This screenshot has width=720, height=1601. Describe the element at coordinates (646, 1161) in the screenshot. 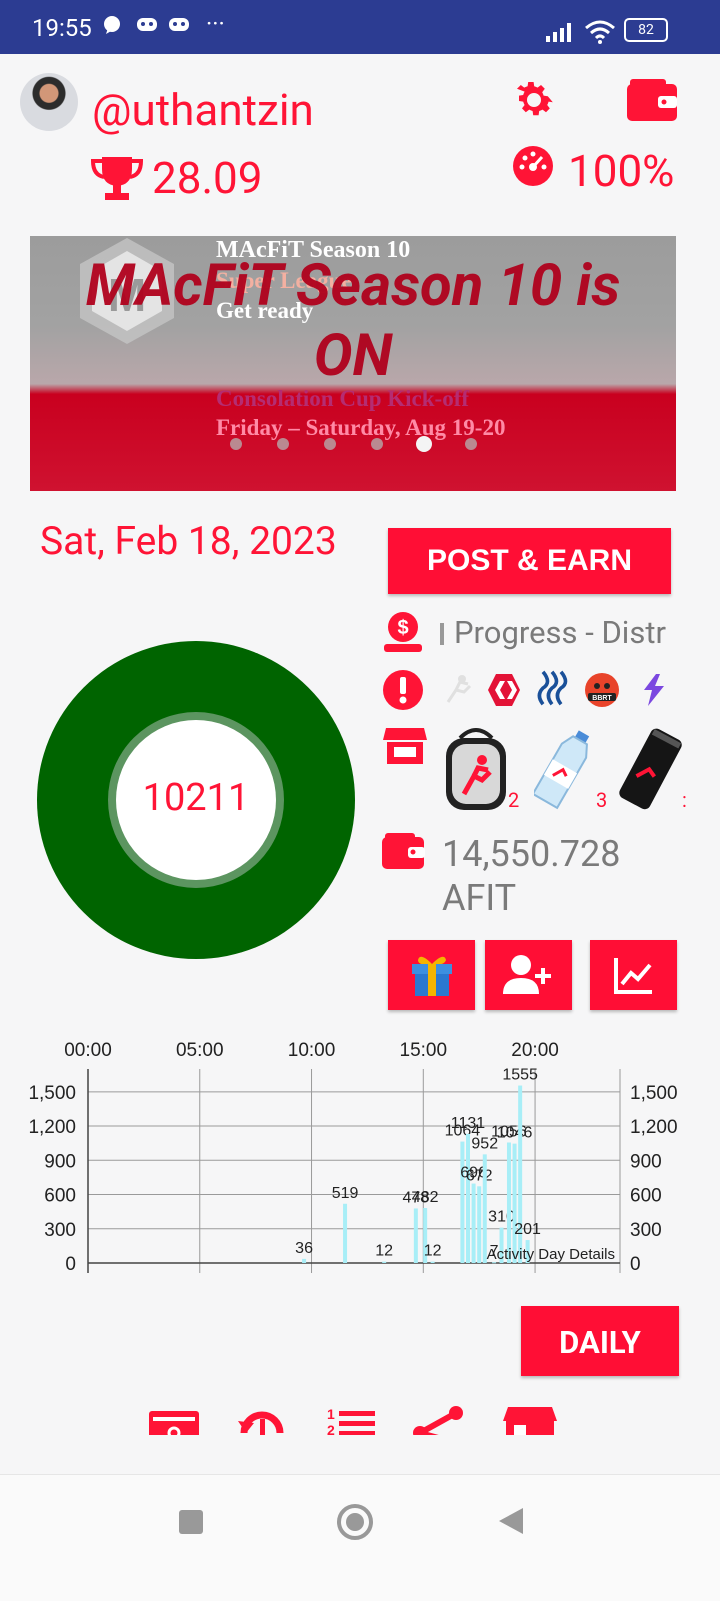

I see `y-tick-label-right: 900` at that location.